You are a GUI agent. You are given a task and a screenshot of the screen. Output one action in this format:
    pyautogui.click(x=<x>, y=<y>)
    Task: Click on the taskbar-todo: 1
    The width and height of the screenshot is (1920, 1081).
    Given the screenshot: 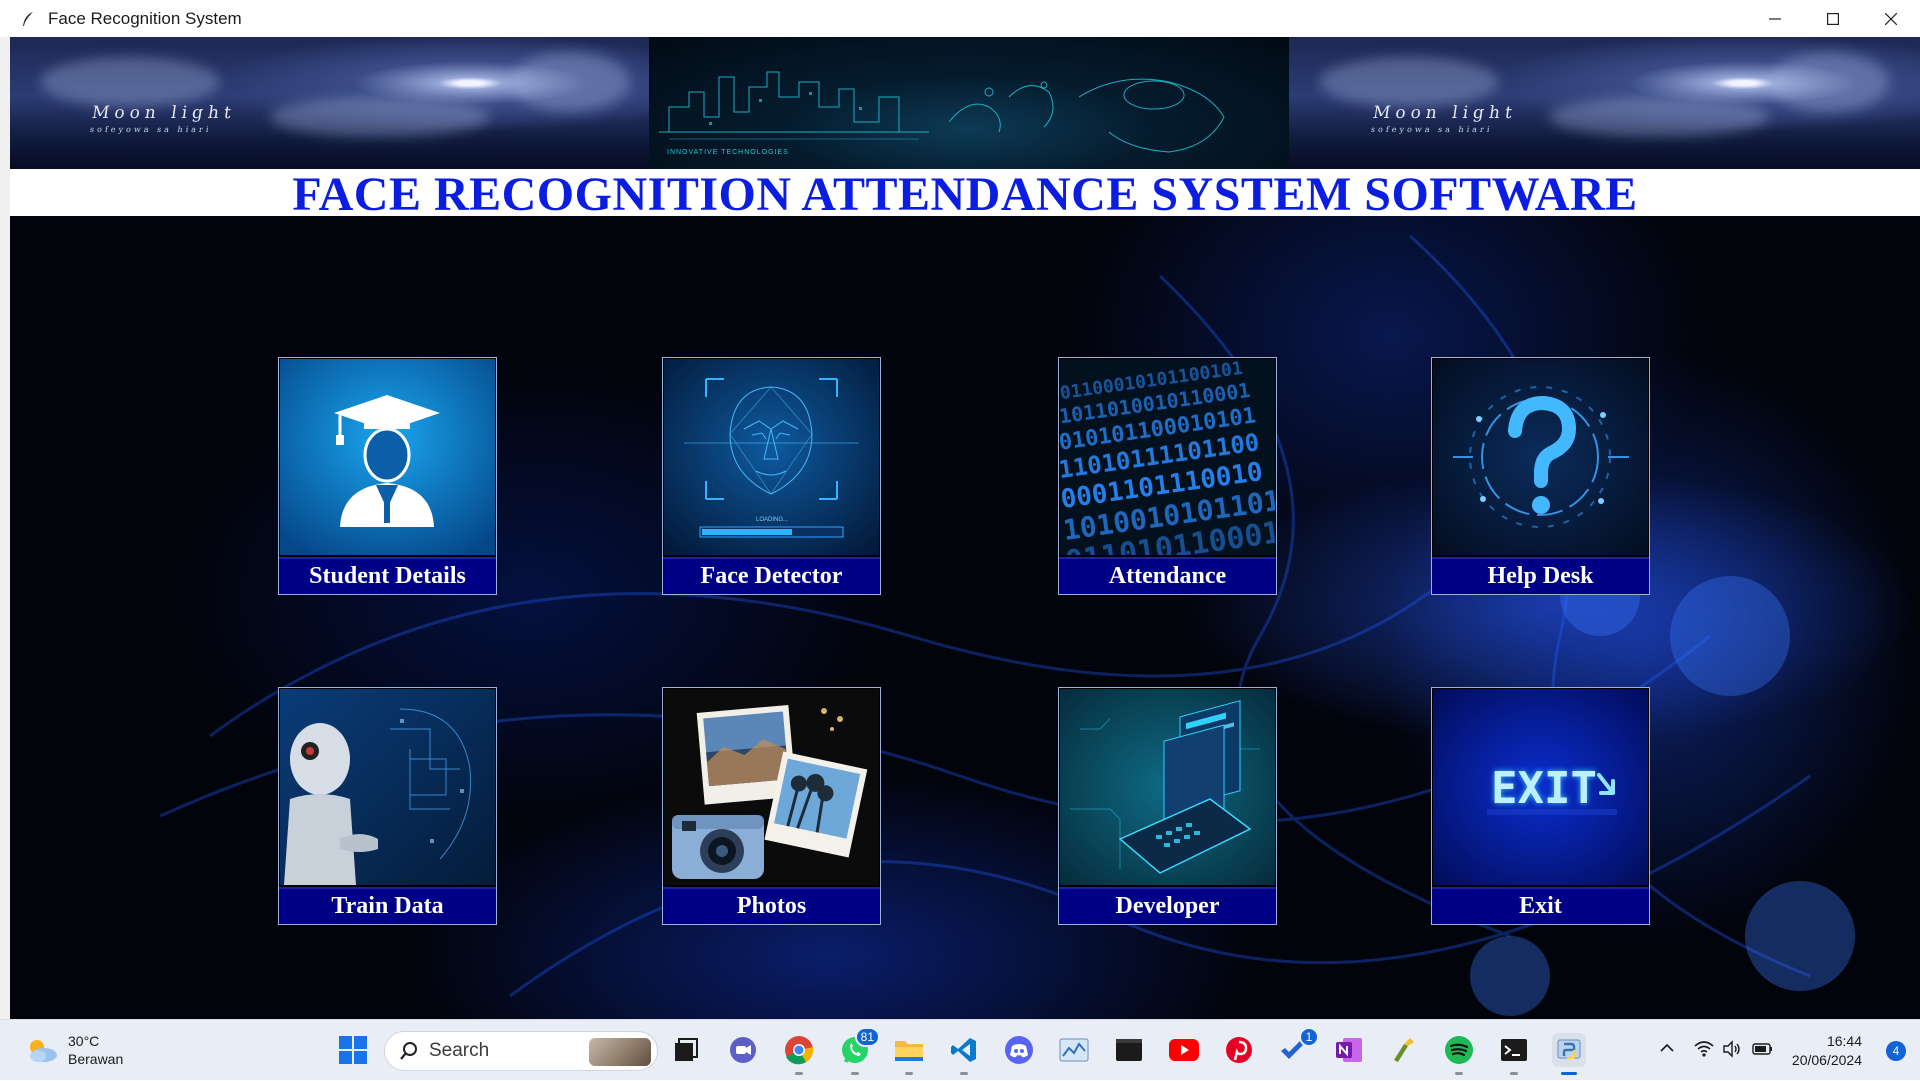 What is the action you would take?
    pyautogui.click(x=1298, y=1047)
    